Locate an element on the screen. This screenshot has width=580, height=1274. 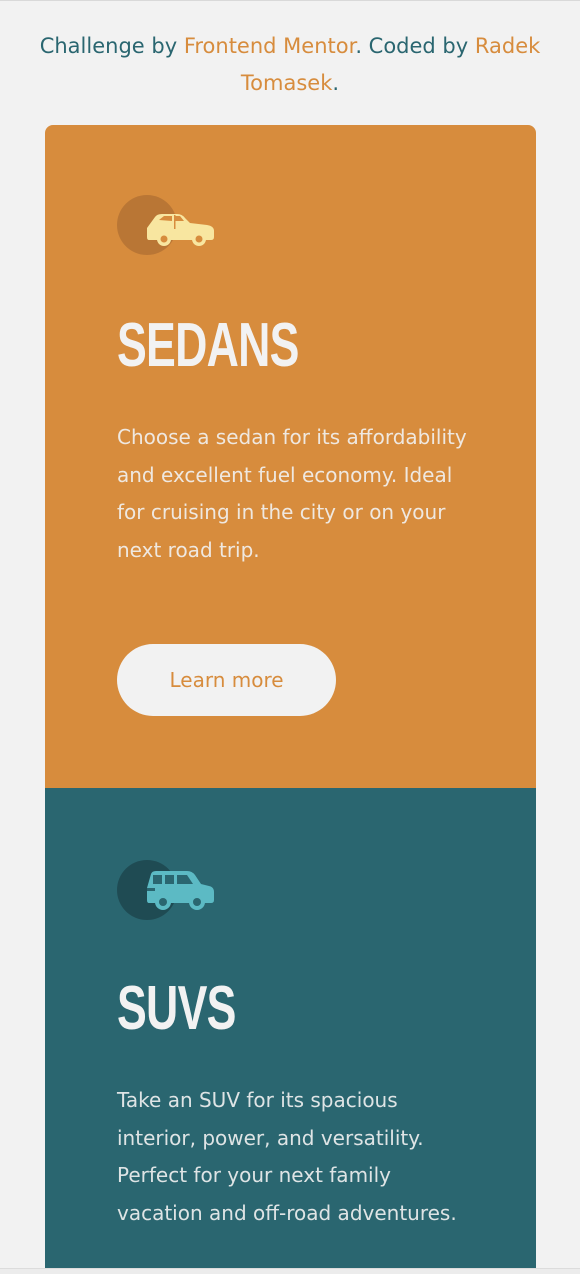
card-title: SEDANS is located at coordinates (208, 345).